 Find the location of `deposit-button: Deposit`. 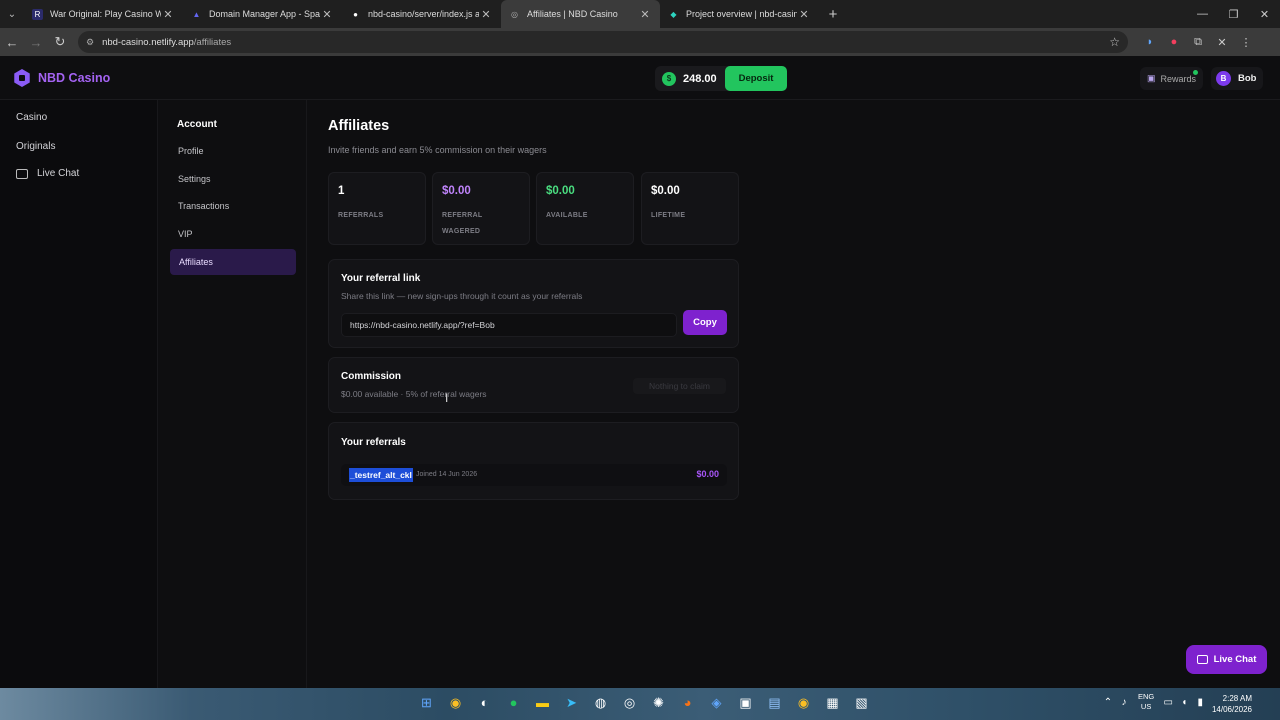

deposit-button: Deposit is located at coordinates (756, 78).